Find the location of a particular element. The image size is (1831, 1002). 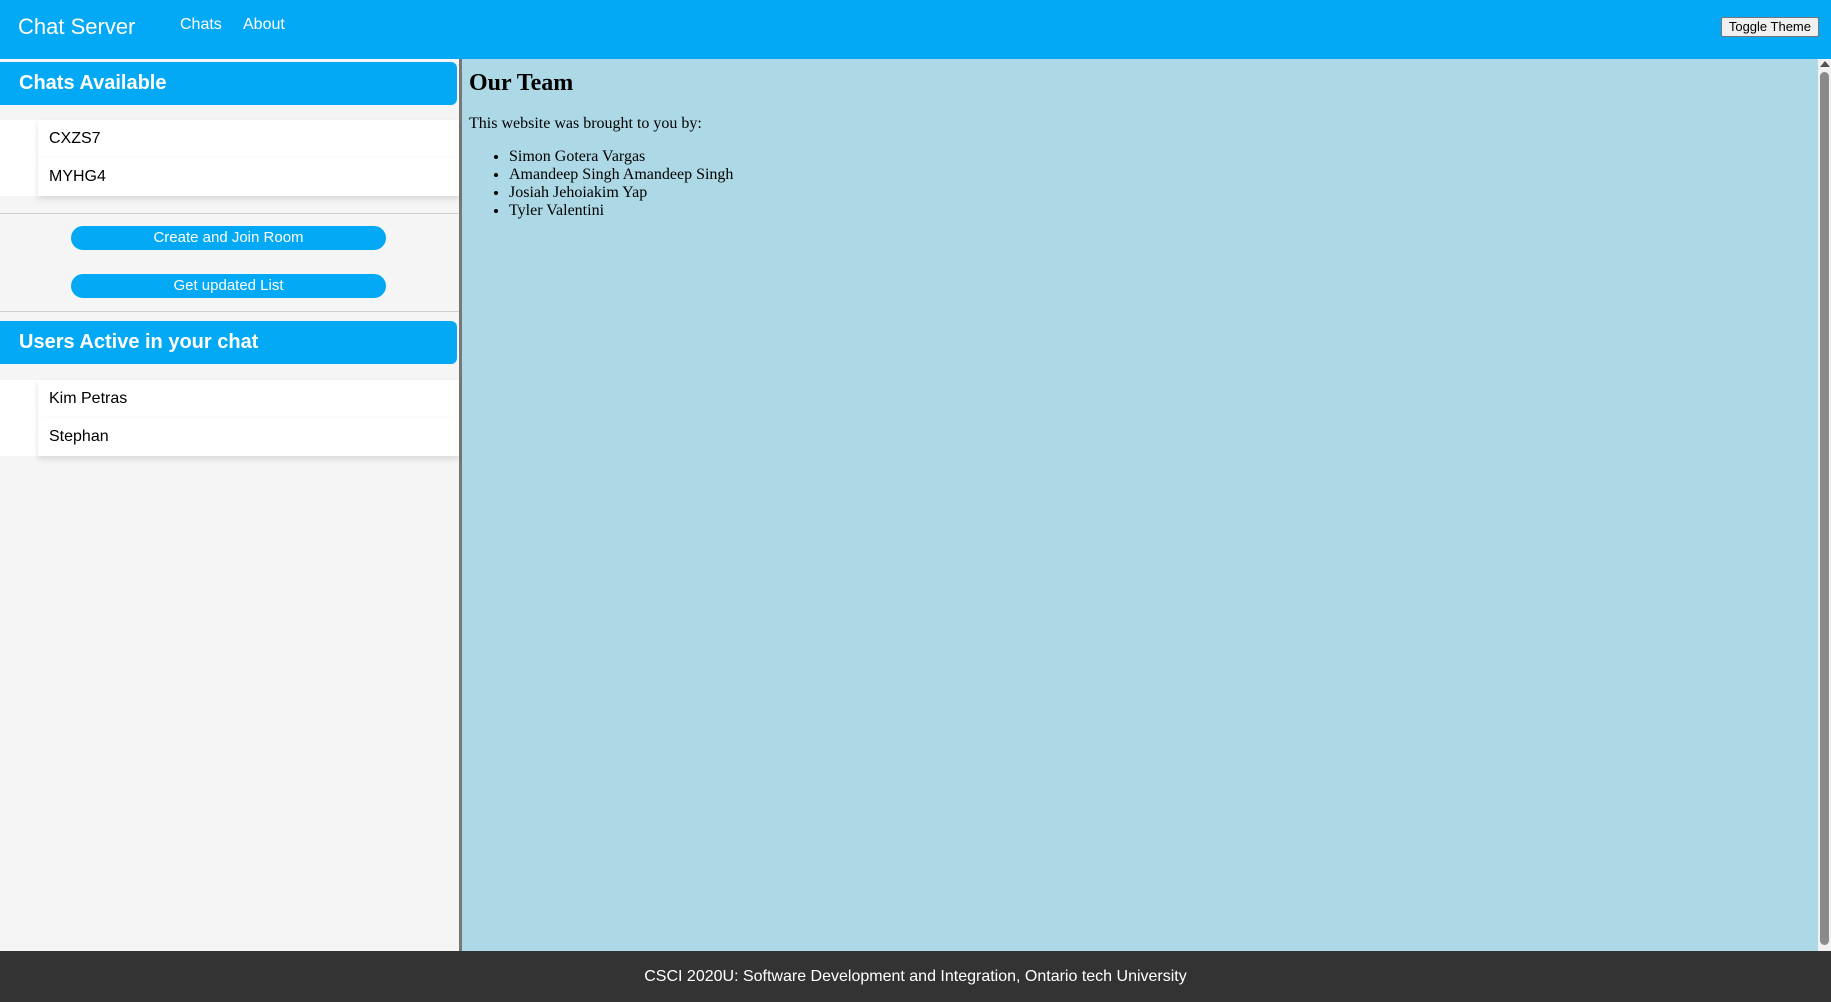

team-member: Josiah Jehoiakim Yap is located at coordinates (621, 193).